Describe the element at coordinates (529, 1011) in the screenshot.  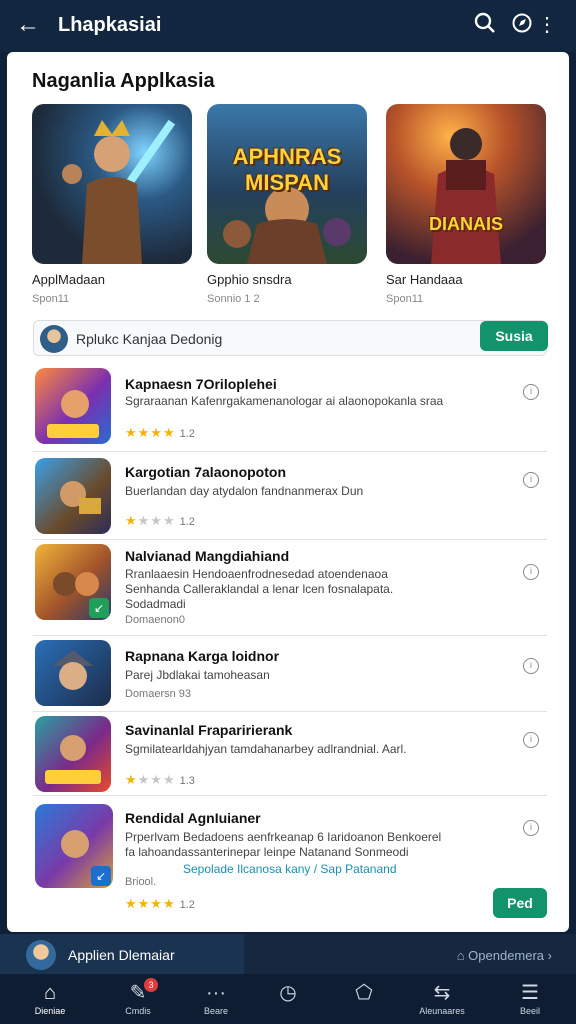
I see `tab-label: Beeil` at that location.